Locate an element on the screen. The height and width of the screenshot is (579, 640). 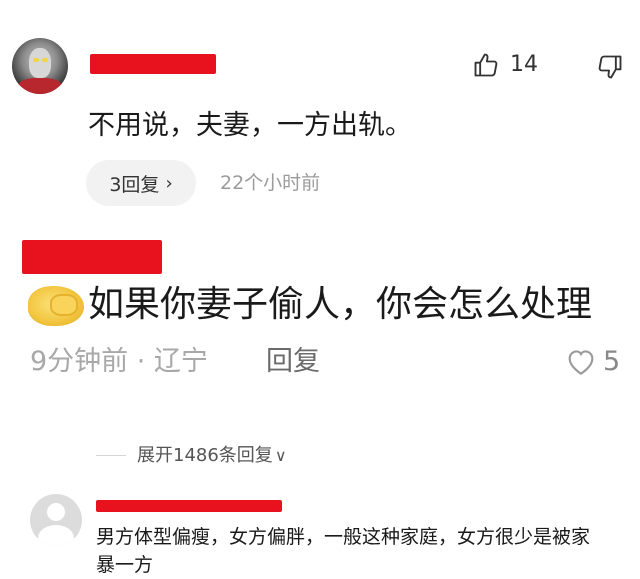
like-count: 14 is located at coordinates (524, 64).